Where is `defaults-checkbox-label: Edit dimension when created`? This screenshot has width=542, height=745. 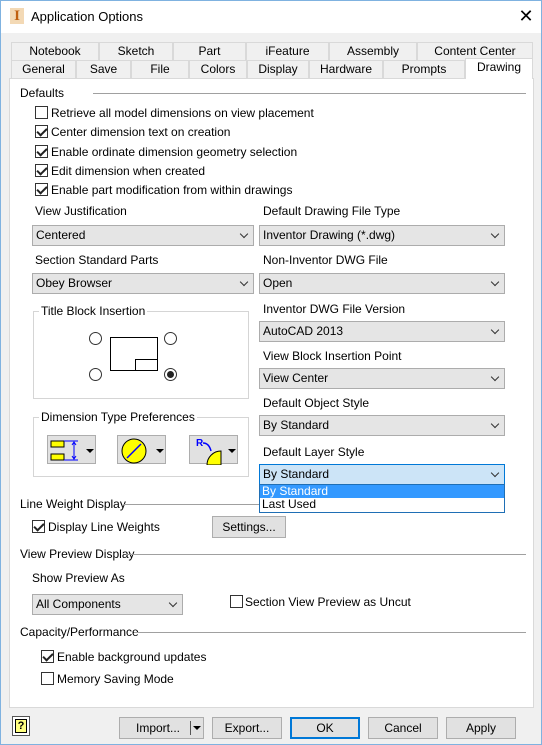
defaults-checkbox-label: Edit dimension when created is located at coordinates (128, 171).